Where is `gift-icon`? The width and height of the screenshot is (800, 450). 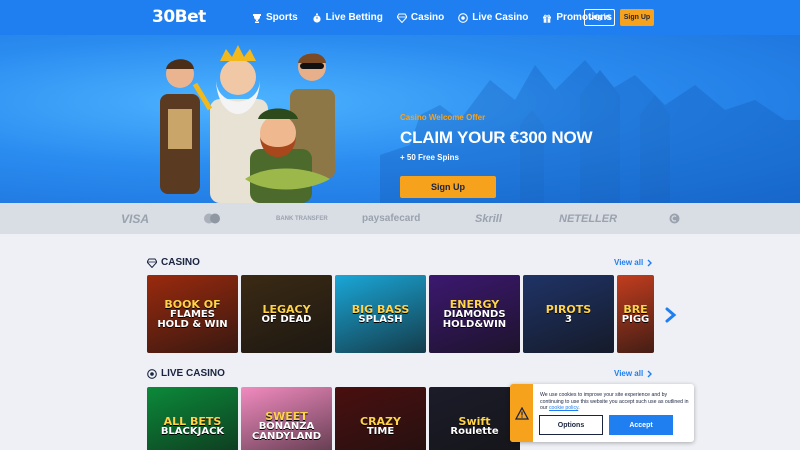 gift-icon is located at coordinates (547, 18).